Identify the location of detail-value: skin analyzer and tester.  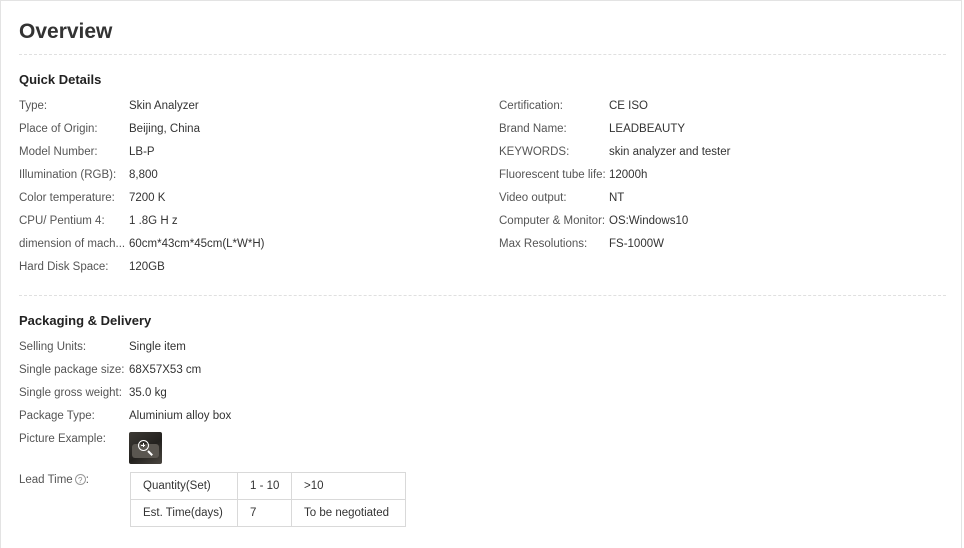
(670, 152).